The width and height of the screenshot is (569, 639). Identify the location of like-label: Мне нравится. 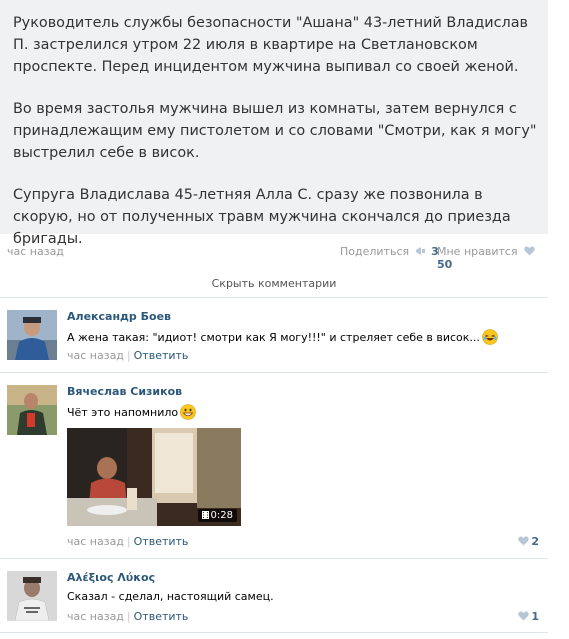
(477, 251).